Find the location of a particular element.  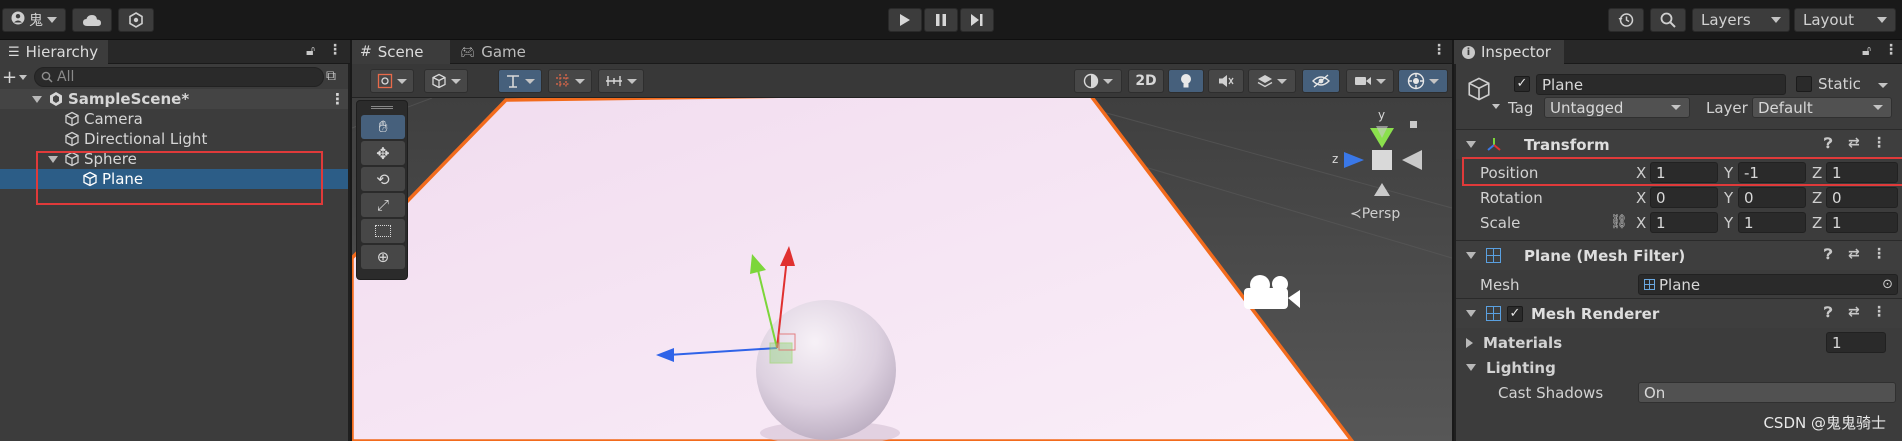

active-checkbox: ✓ is located at coordinates (1522, 84).